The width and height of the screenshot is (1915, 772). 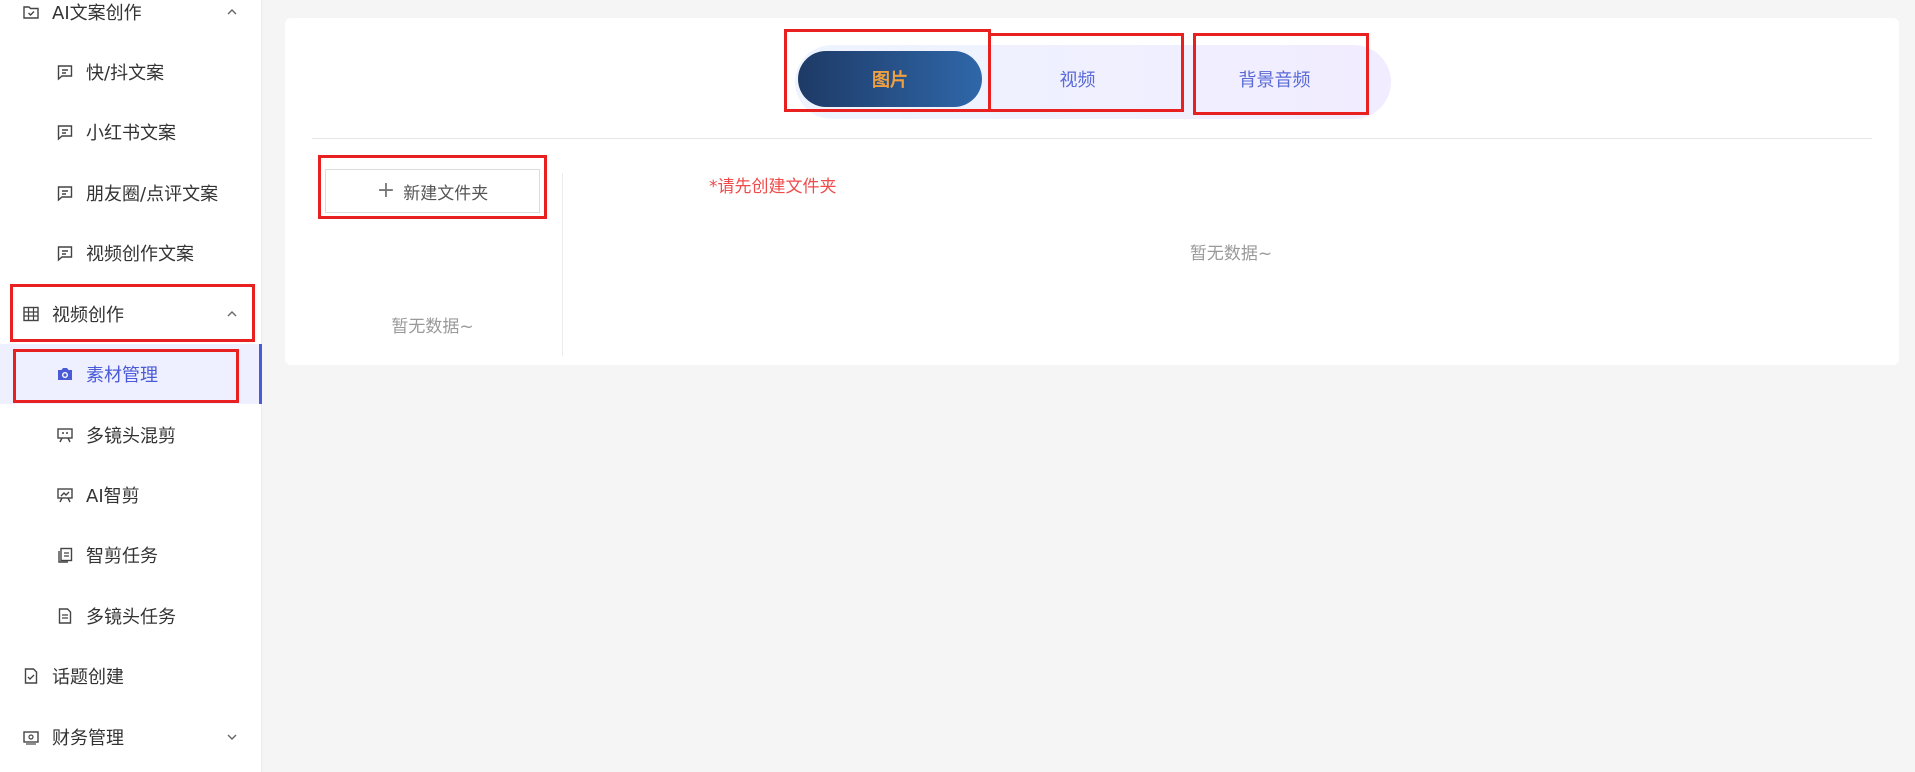 I want to click on menu-label: AI文案创作, so click(x=97, y=13).